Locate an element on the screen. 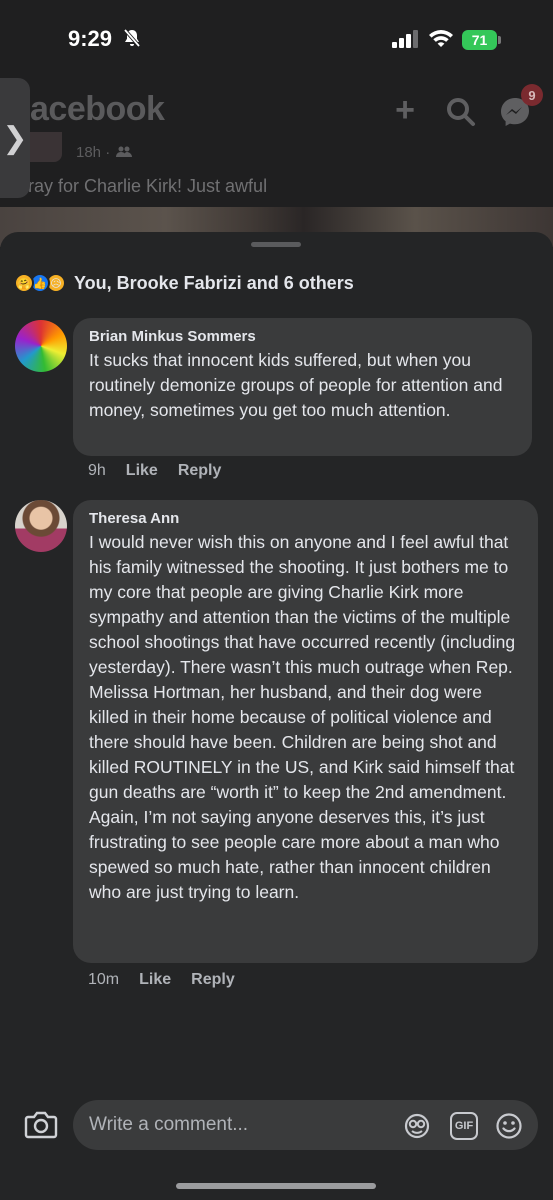 The width and height of the screenshot is (553, 1200). battery-indicator: 71 is located at coordinates (482, 40).